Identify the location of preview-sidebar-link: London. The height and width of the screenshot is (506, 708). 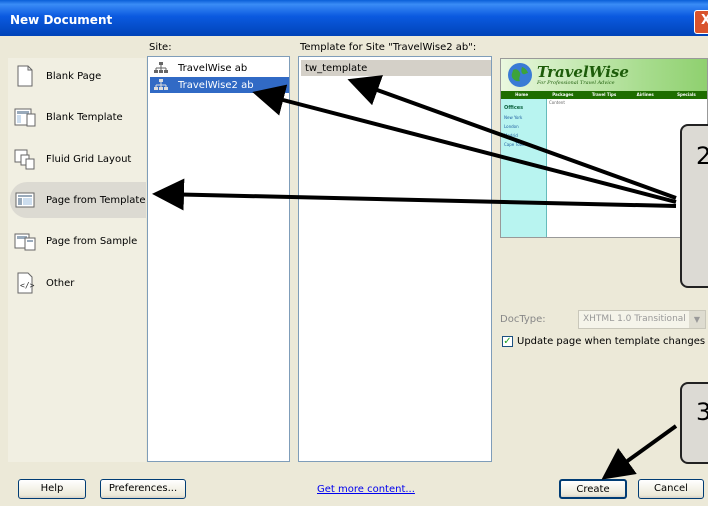
(511, 126).